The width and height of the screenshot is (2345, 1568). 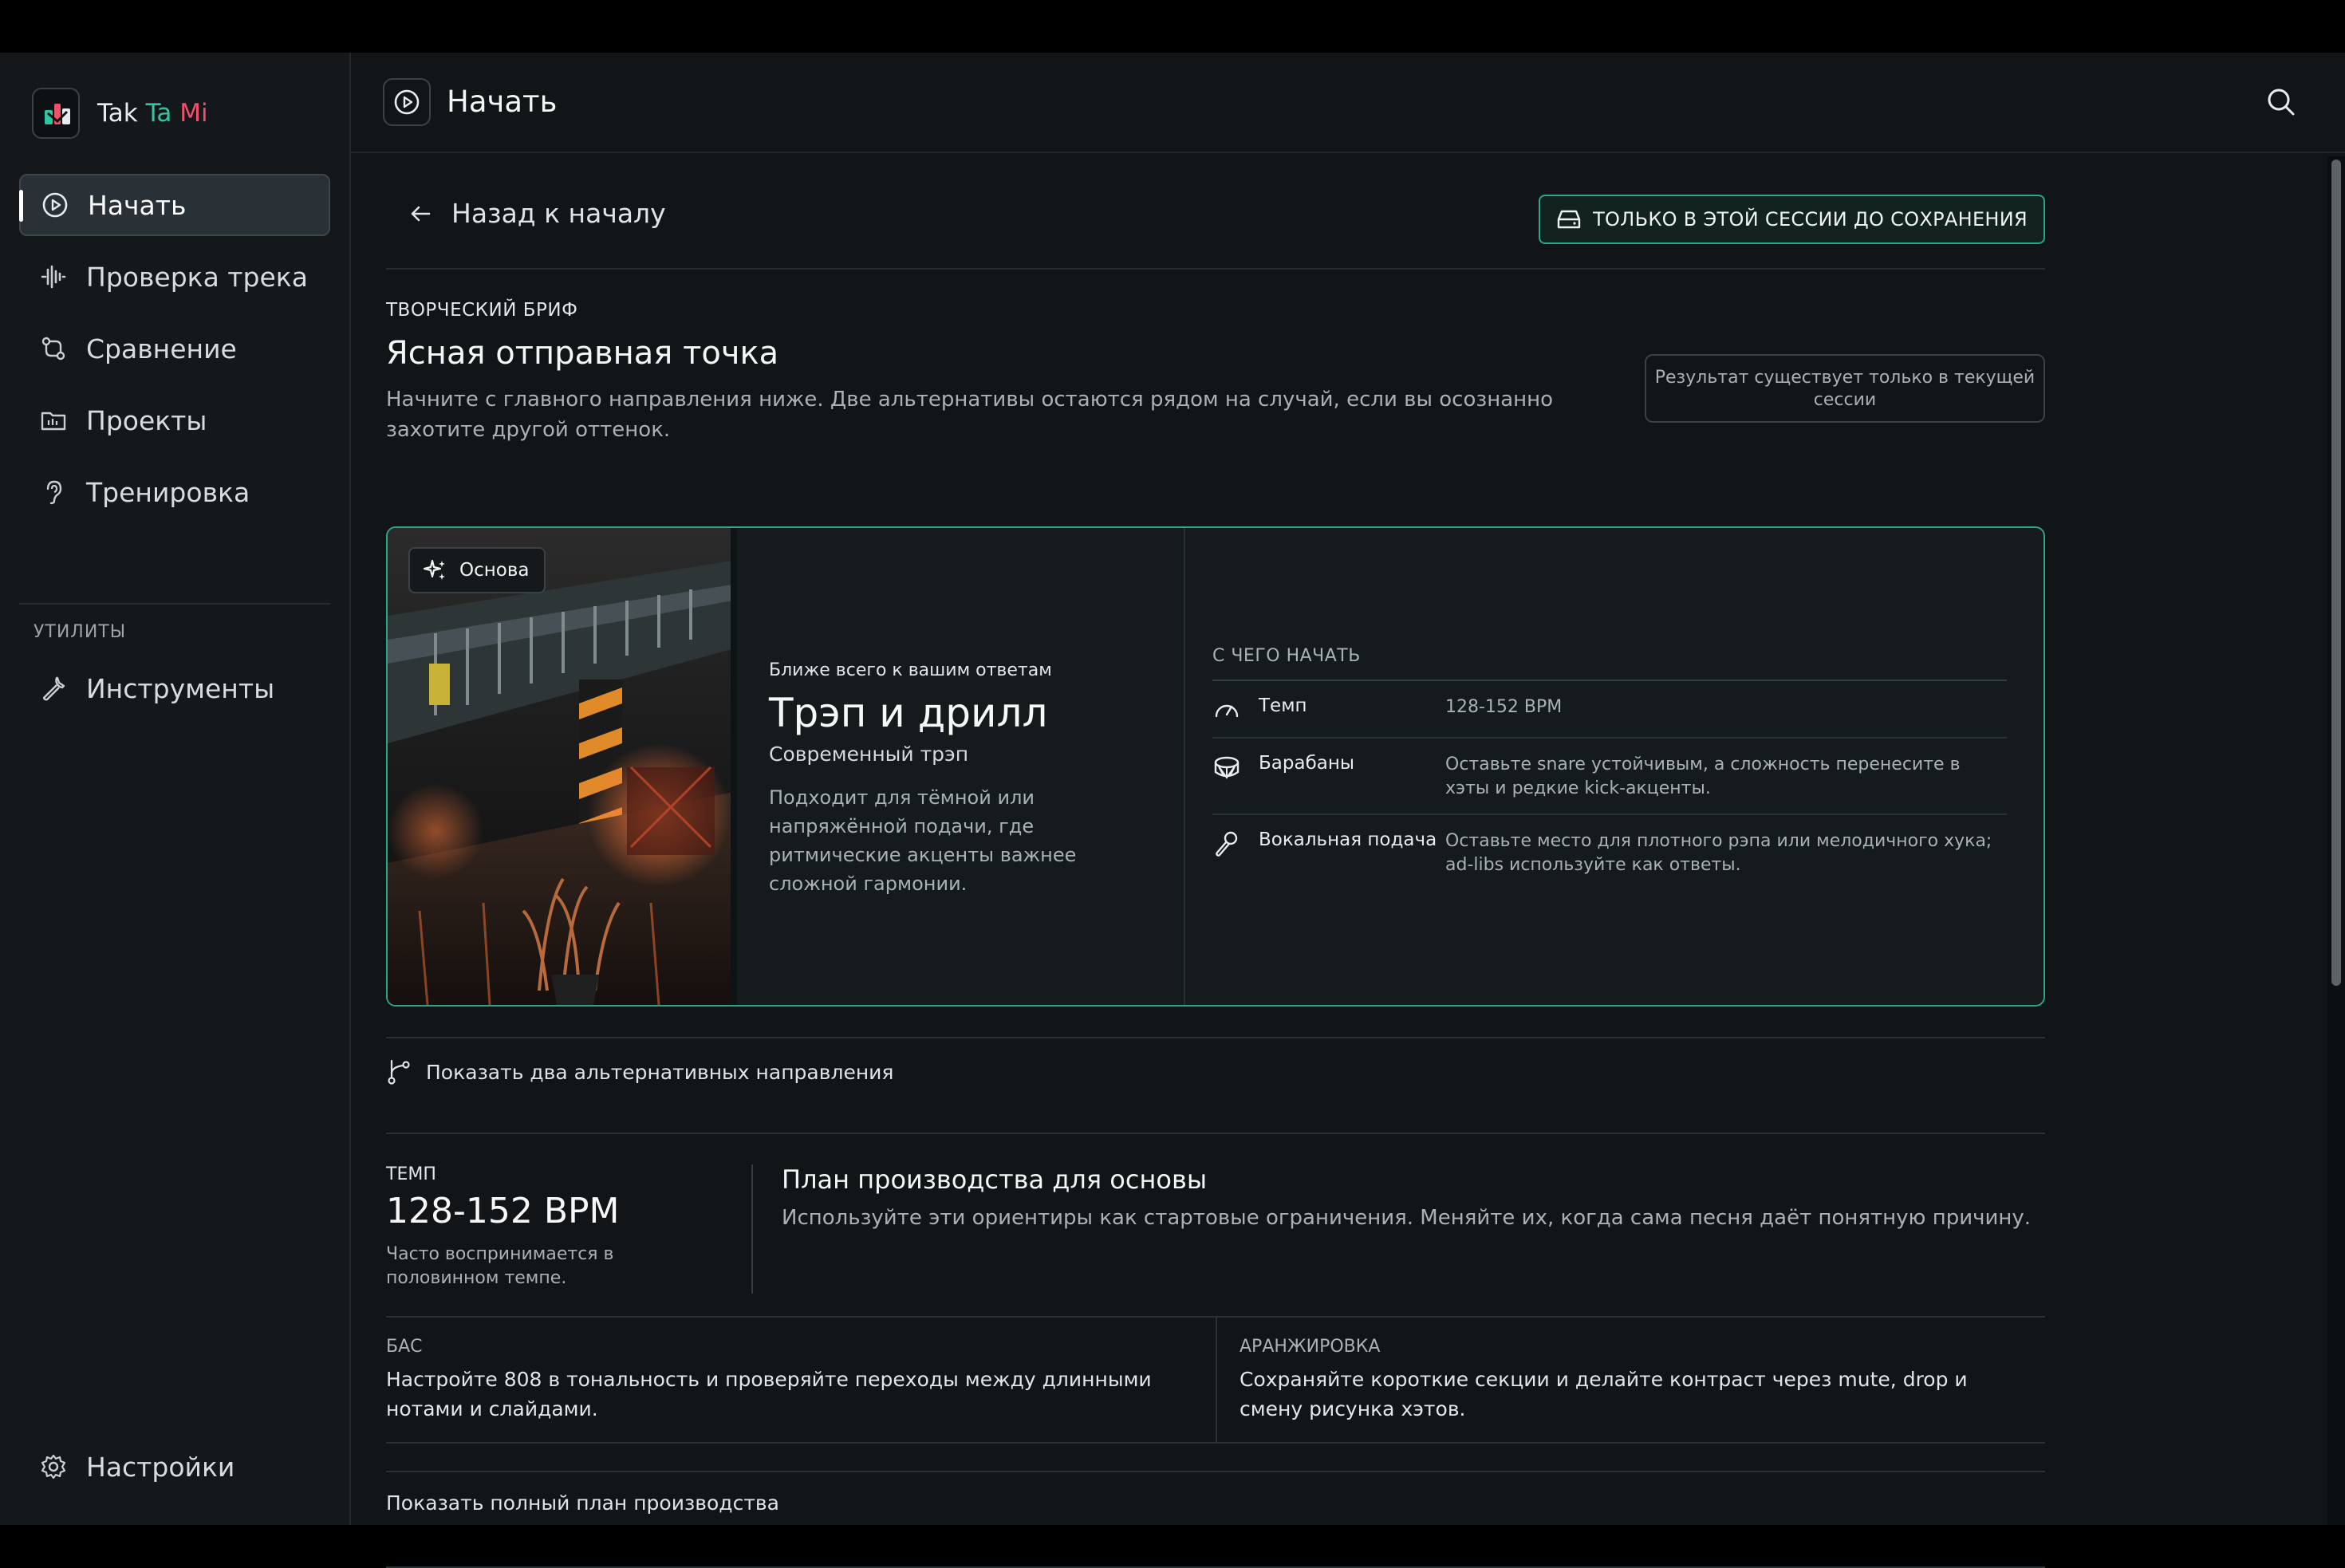 What do you see at coordinates (1348, 839) in the screenshot?
I see `start-row-label: Вокальная подача` at bounding box center [1348, 839].